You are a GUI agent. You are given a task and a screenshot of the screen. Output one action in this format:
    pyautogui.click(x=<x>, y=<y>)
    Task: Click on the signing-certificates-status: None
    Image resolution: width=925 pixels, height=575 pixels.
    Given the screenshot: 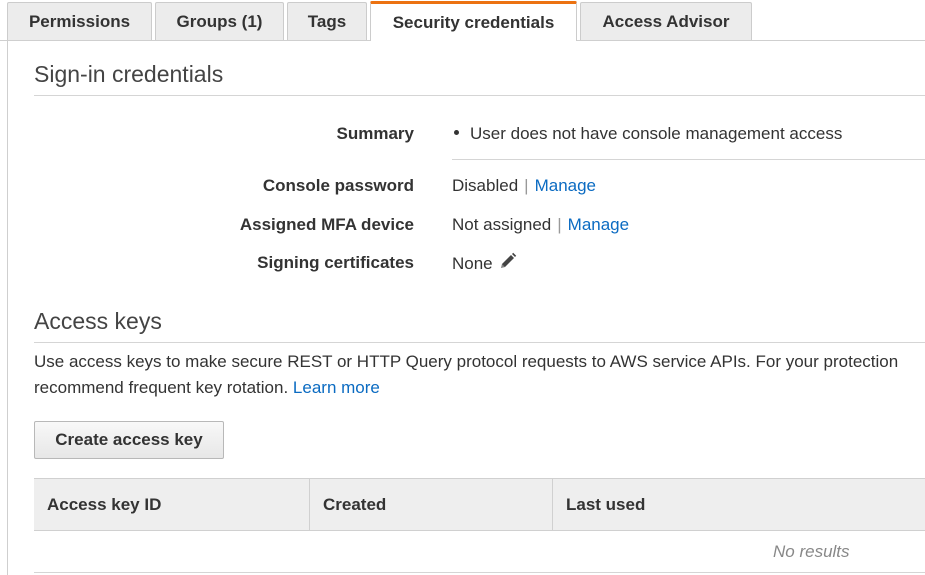 What is the action you would take?
    pyautogui.click(x=472, y=263)
    